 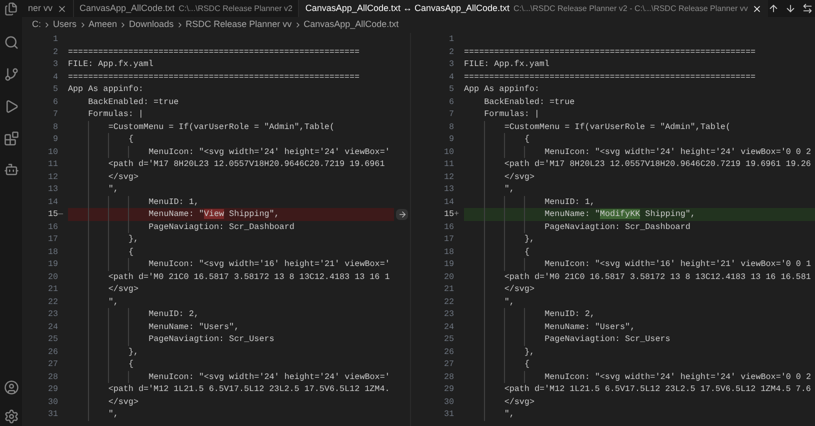 I want to click on line-number: 15, so click(x=449, y=214).